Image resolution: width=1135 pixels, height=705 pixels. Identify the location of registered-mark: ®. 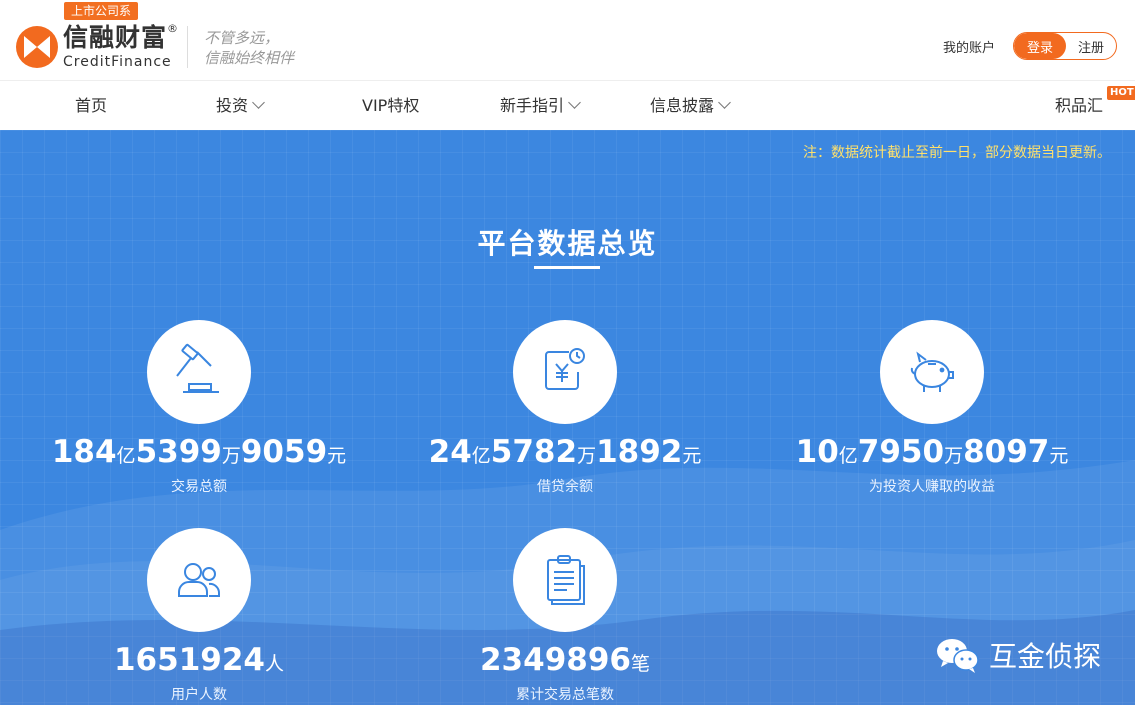
(172, 28).